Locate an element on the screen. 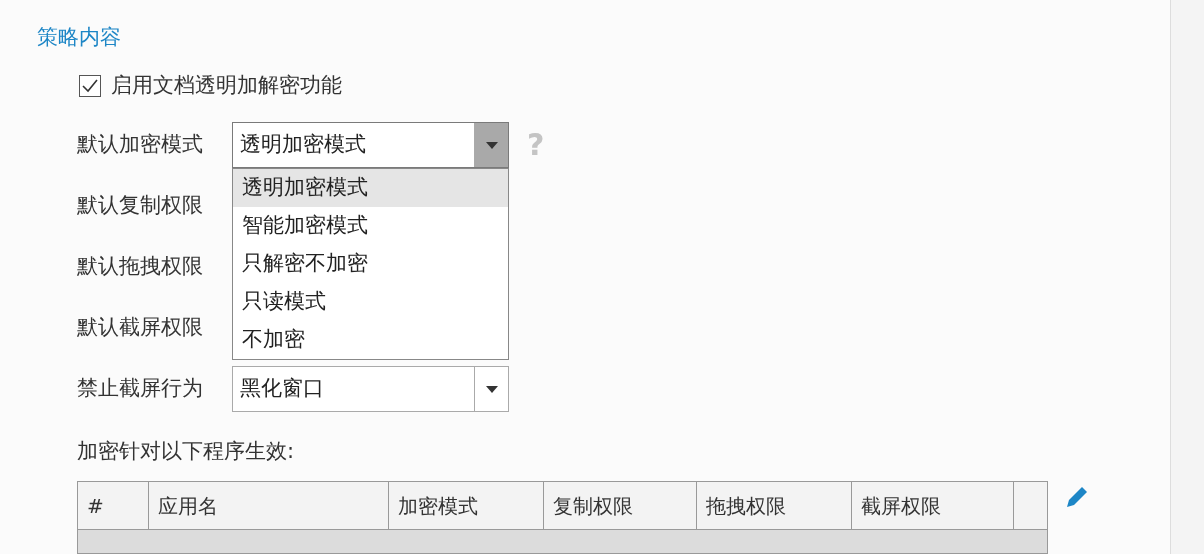 This screenshot has width=1204, height=554. dropdown-option: 透明加密模式 is located at coordinates (370, 188).